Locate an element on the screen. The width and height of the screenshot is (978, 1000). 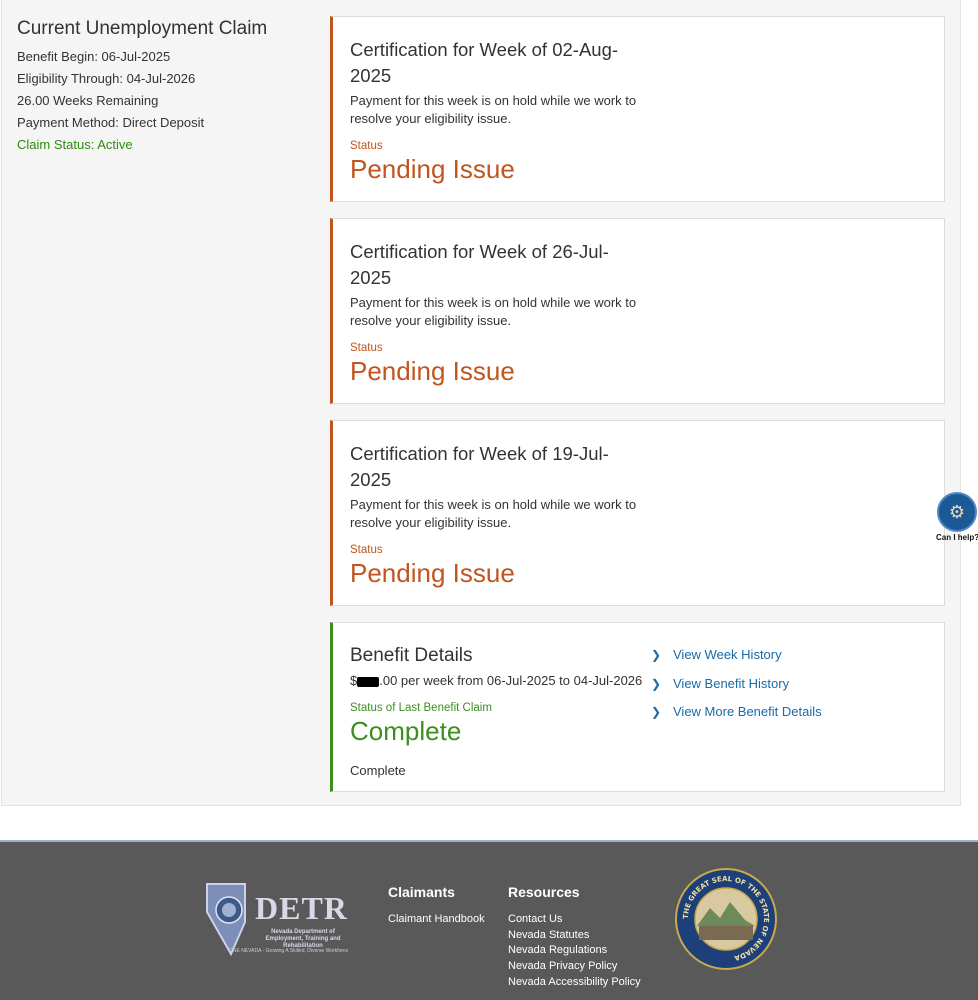
help-label: Can I help? is located at coordinates (957, 537).